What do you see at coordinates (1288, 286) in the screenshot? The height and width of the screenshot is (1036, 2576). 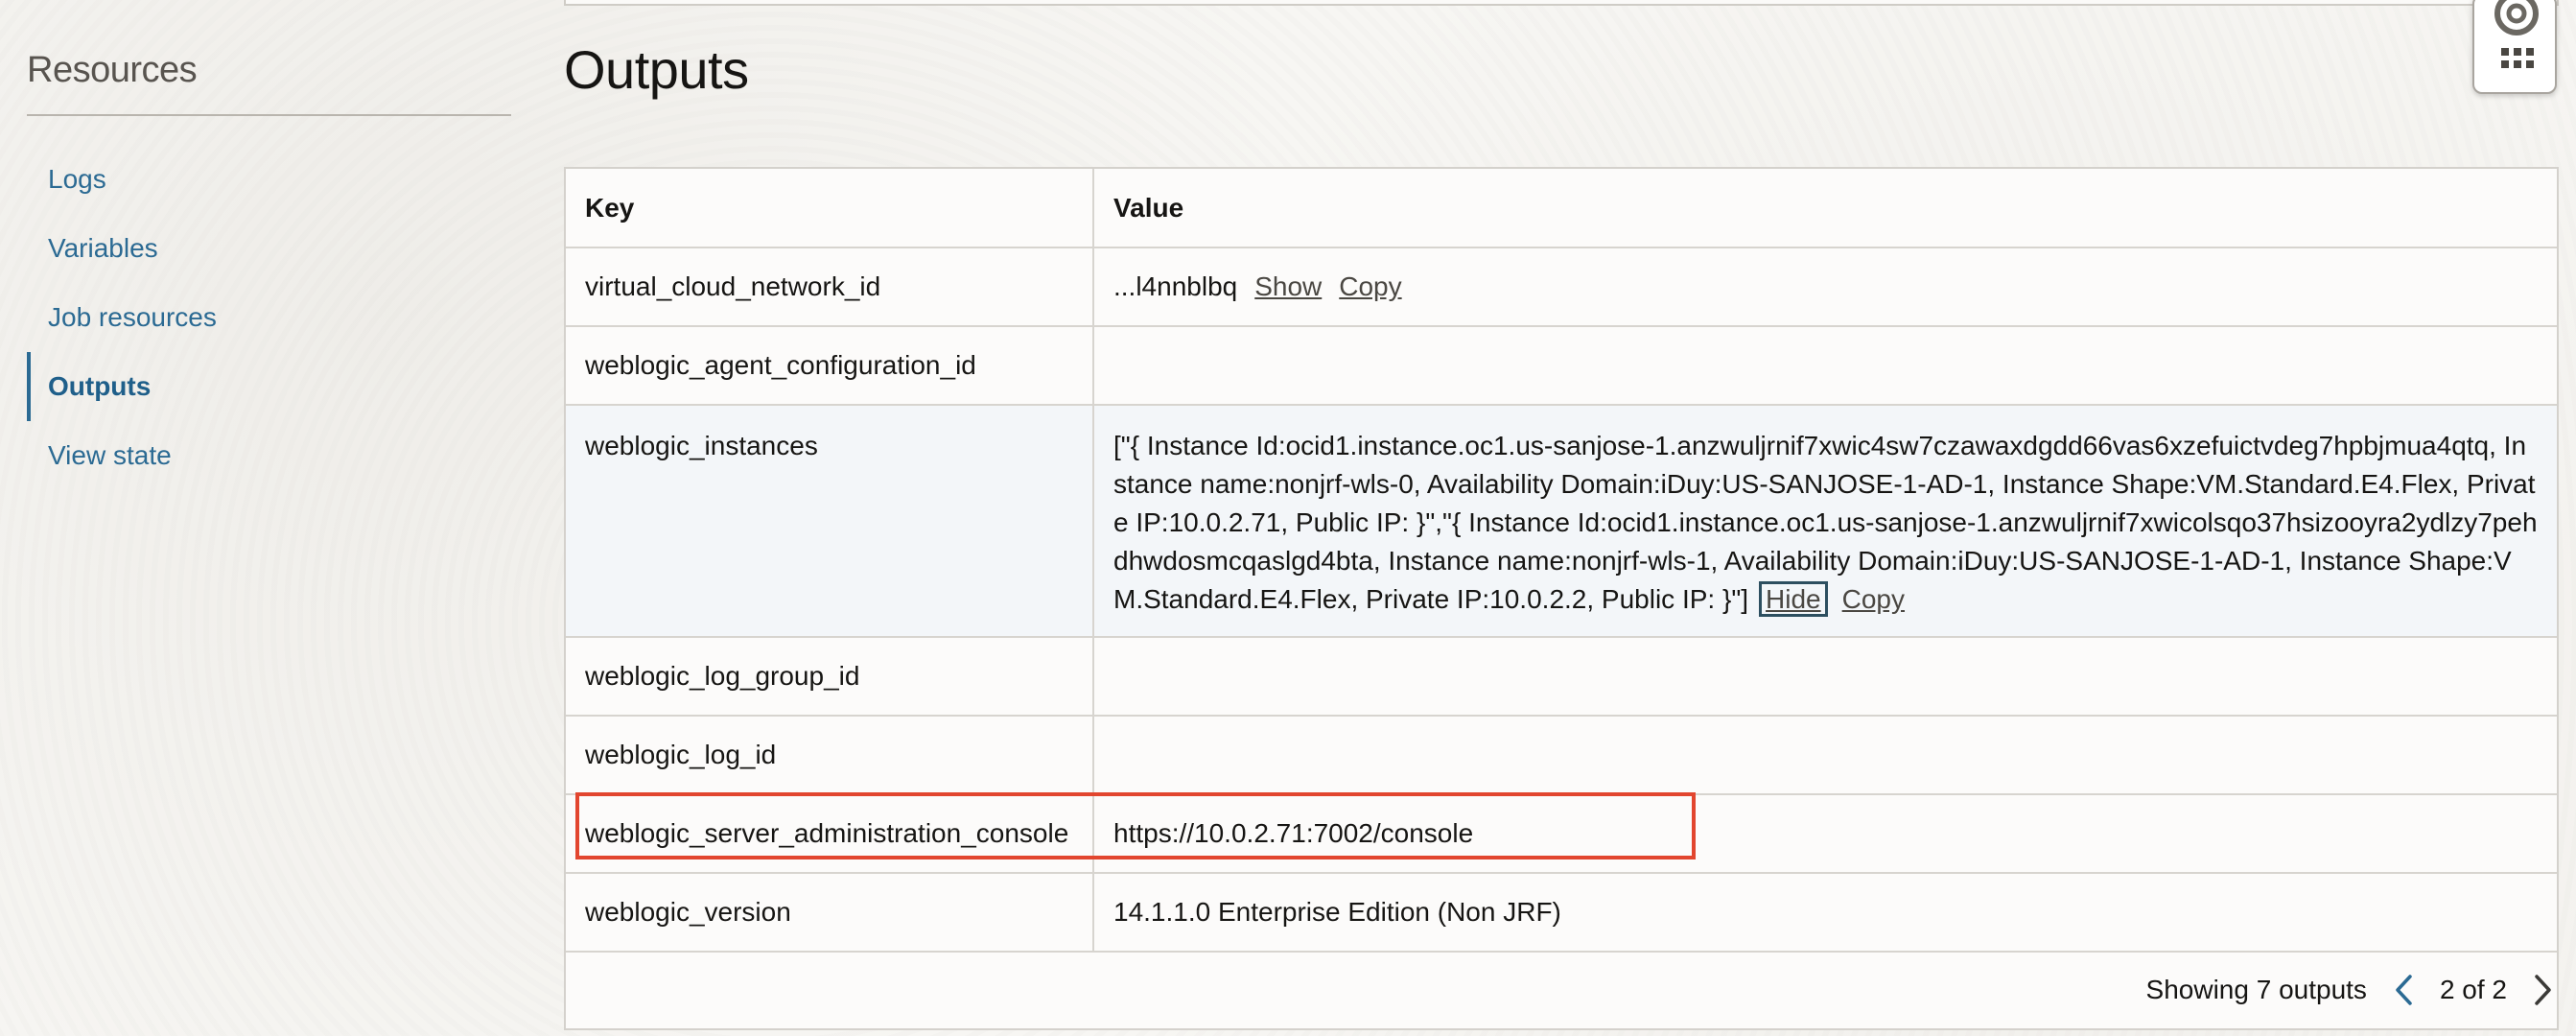 I see `show-link: Show` at bounding box center [1288, 286].